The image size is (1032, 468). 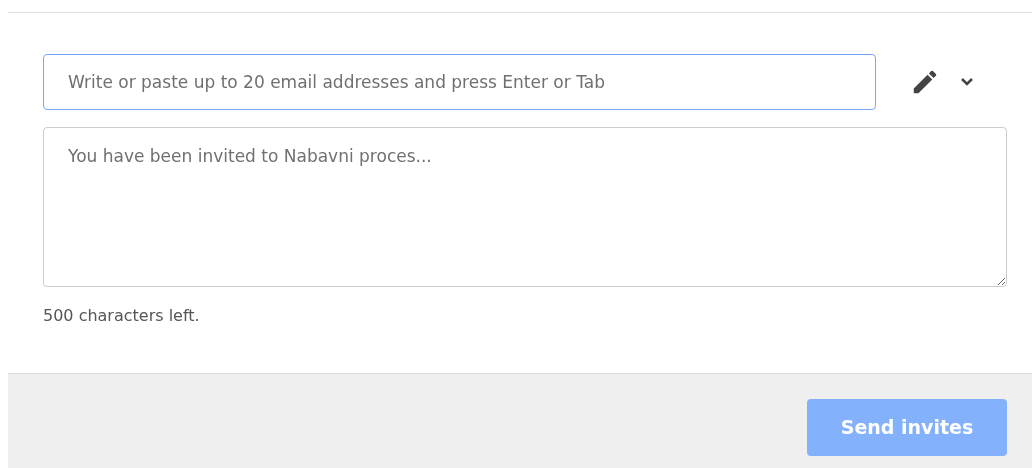 What do you see at coordinates (459, 82) in the screenshot?
I see `email-field: Write or paste up to 20 email addresses and press Enter or Tab` at bounding box center [459, 82].